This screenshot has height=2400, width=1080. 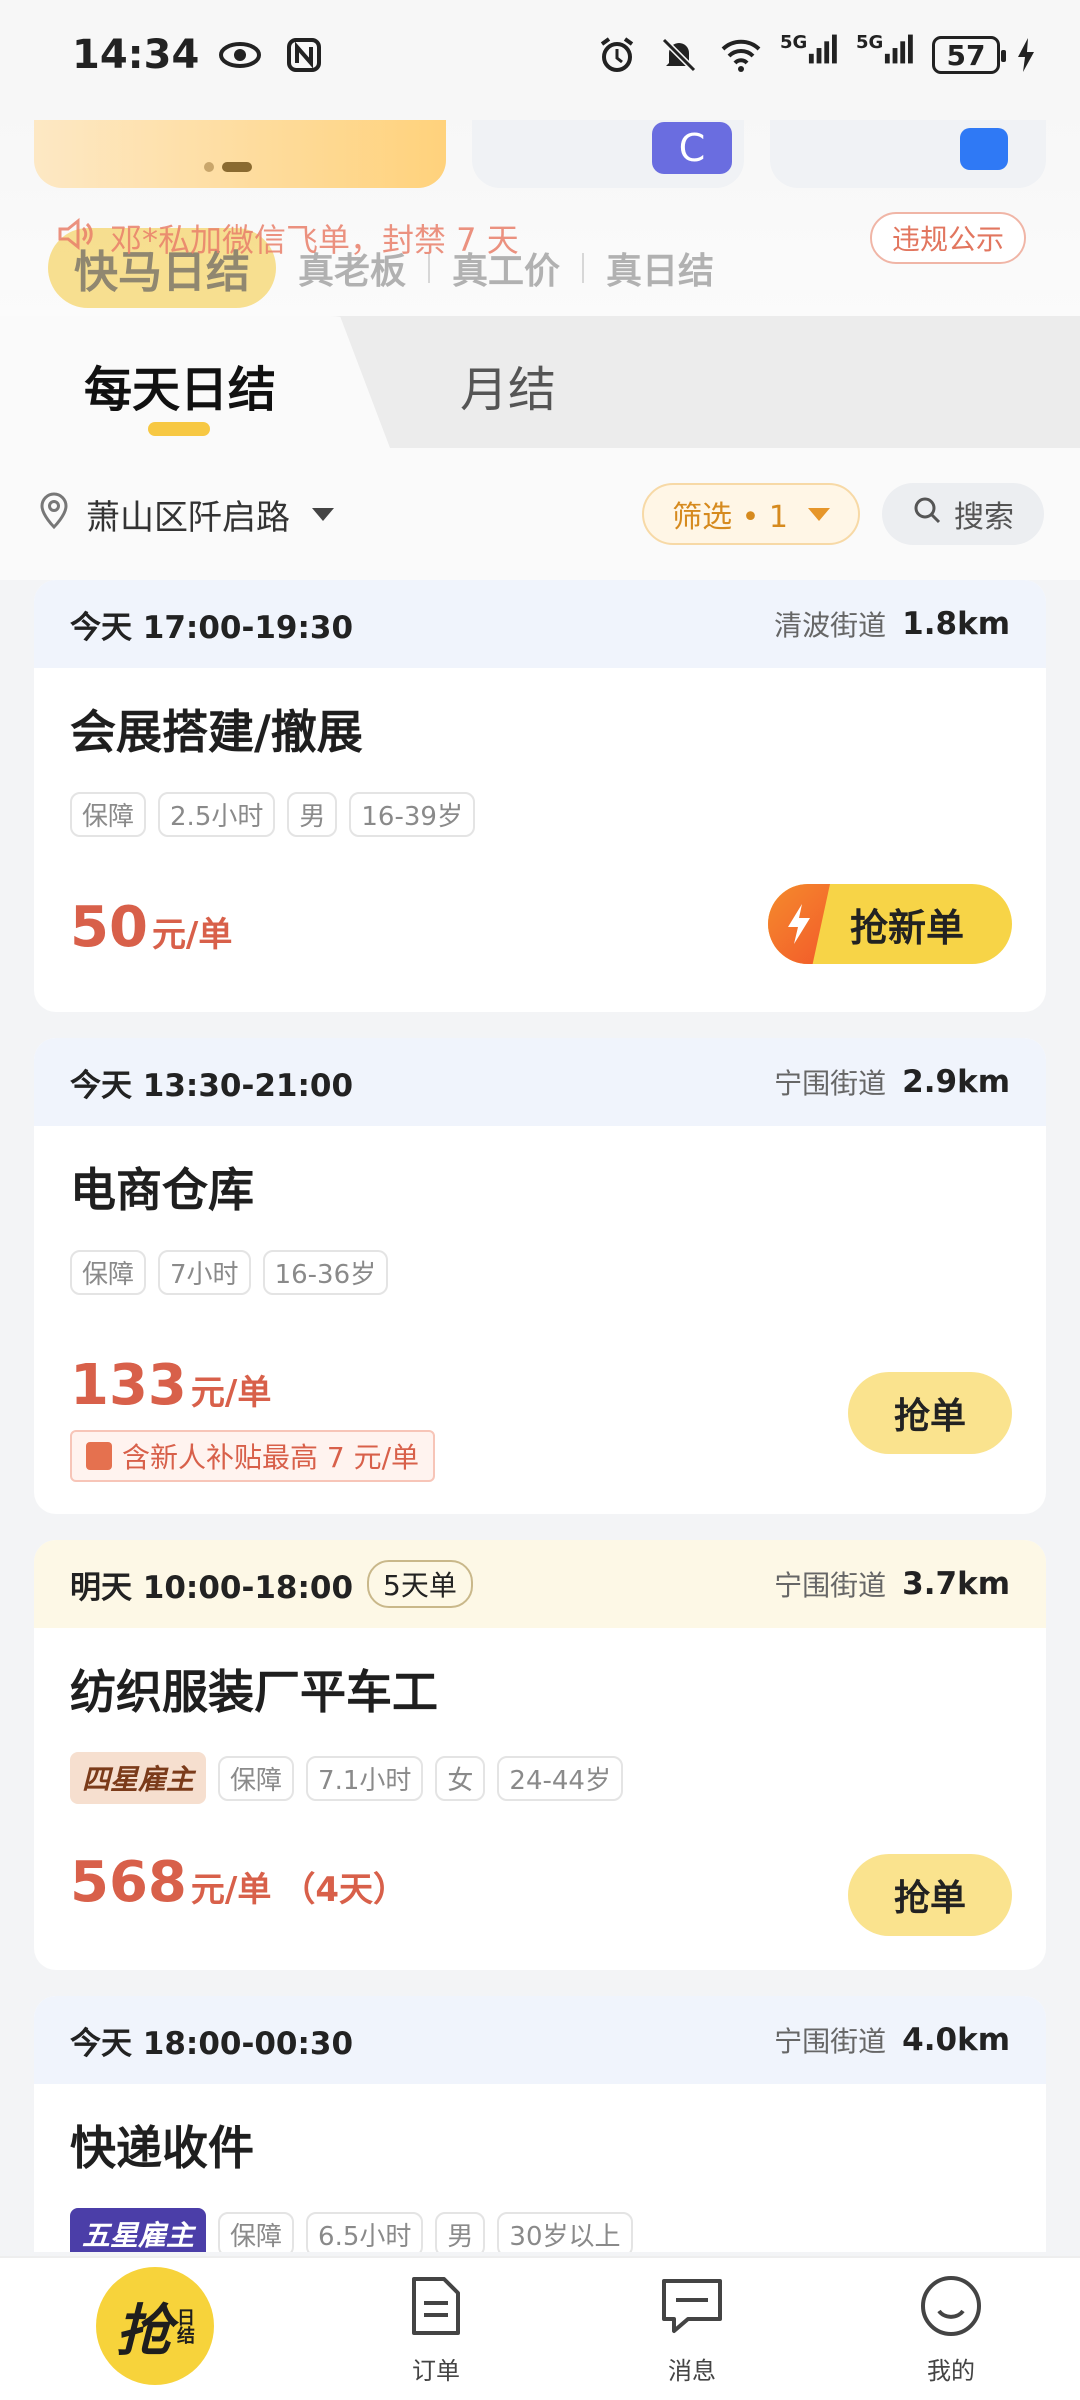 What do you see at coordinates (927, 514) in the screenshot?
I see `search-icon` at bounding box center [927, 514].